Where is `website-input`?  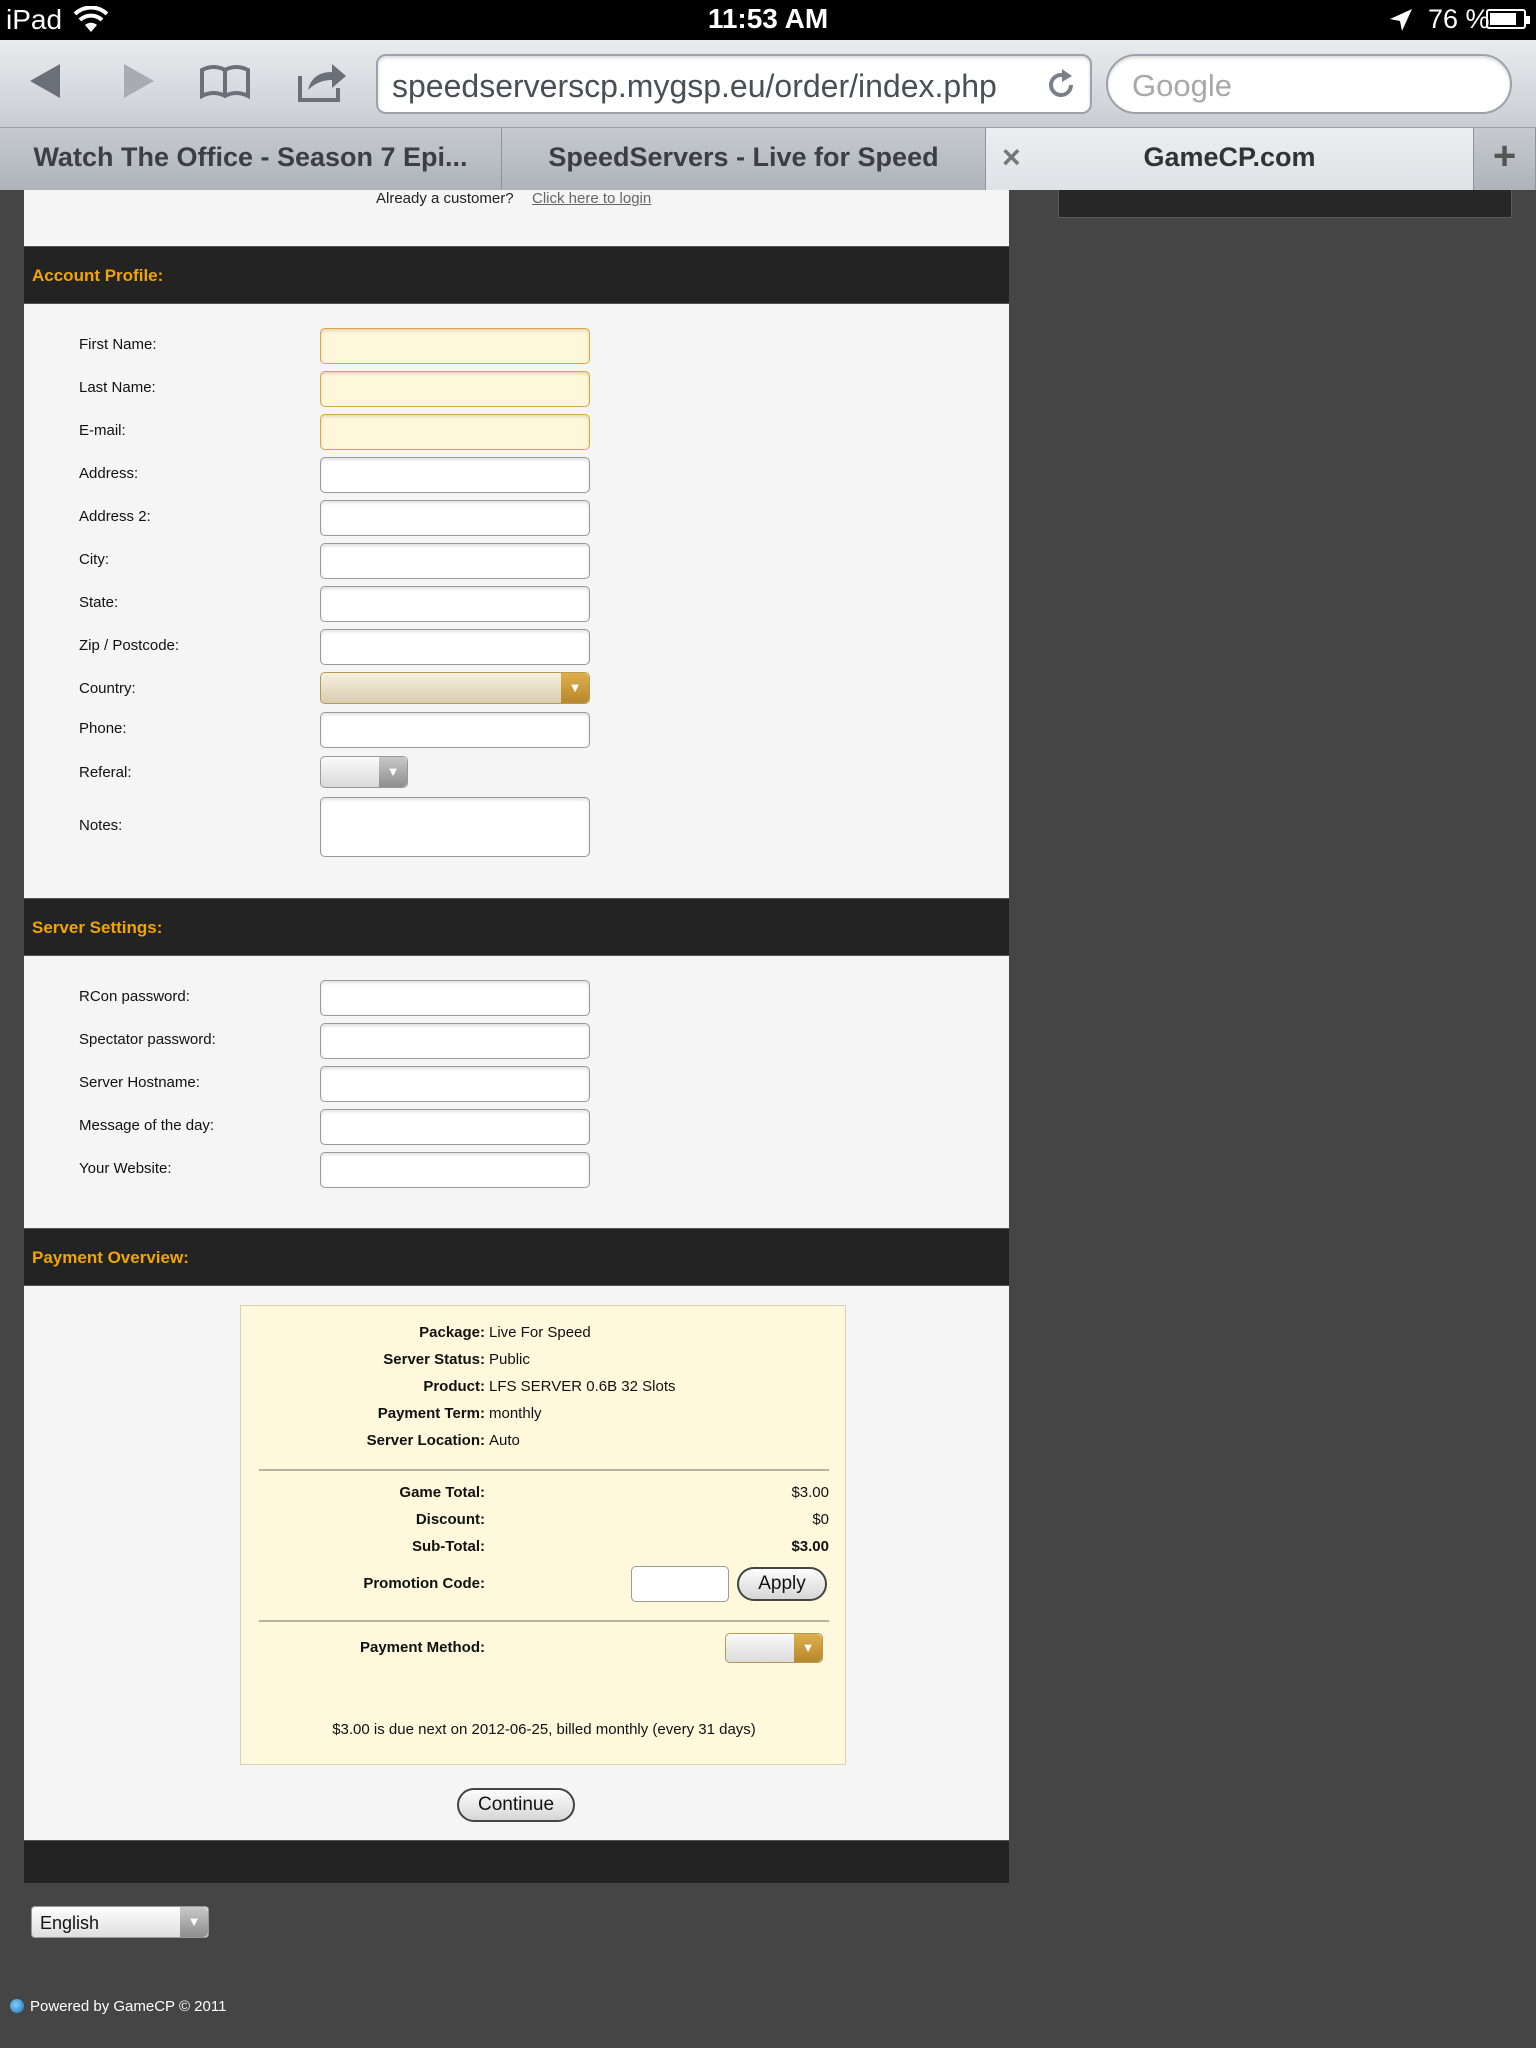 website-input is located at coordinates (455, 1170).